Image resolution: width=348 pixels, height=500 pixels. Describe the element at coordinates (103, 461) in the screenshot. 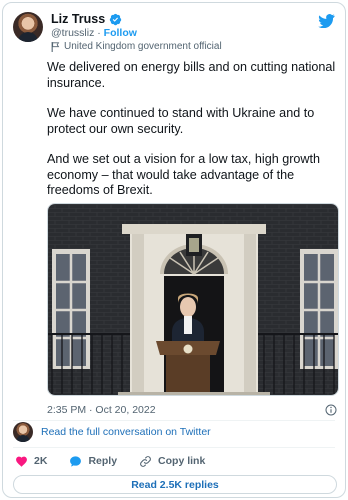

I see `reply-label: Reply` at that location.